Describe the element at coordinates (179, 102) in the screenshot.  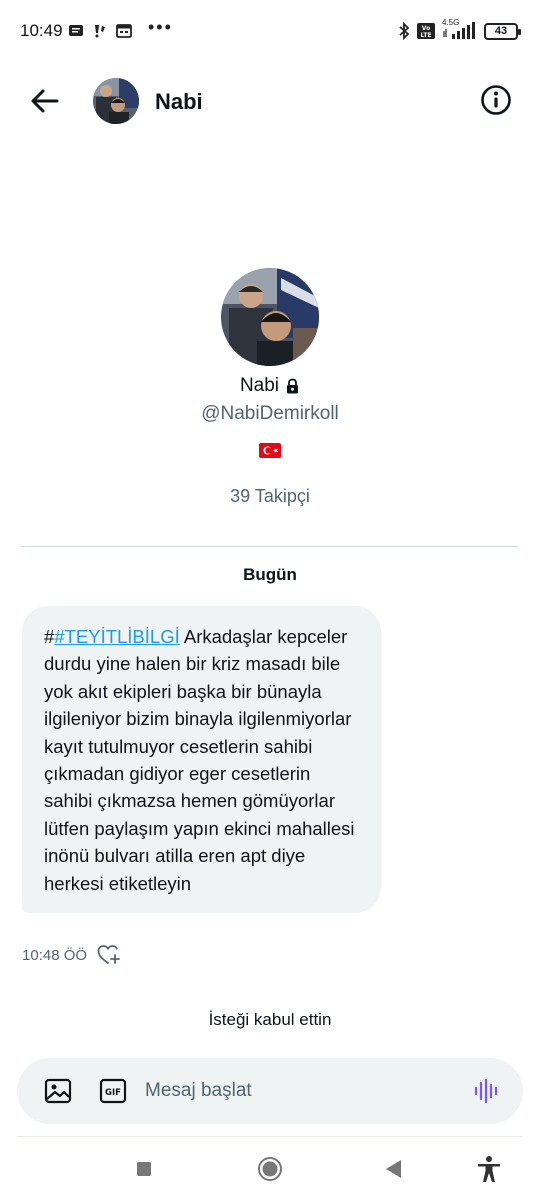
I see `header-name: Nabi` at that location.